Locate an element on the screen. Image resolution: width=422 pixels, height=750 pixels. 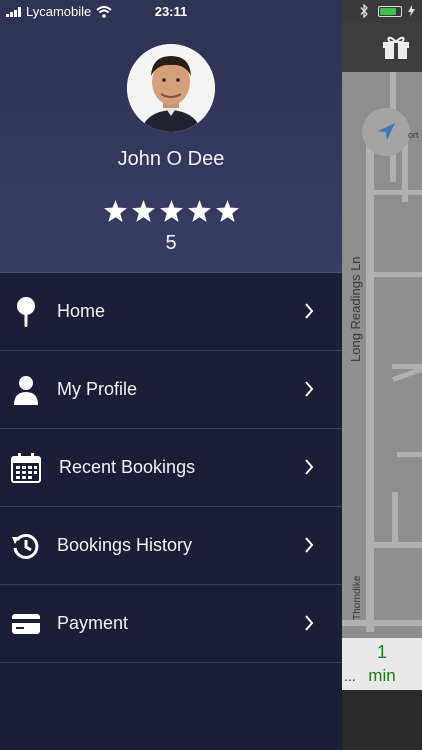
bluetooth-icon is located at coordinates (364, 11).